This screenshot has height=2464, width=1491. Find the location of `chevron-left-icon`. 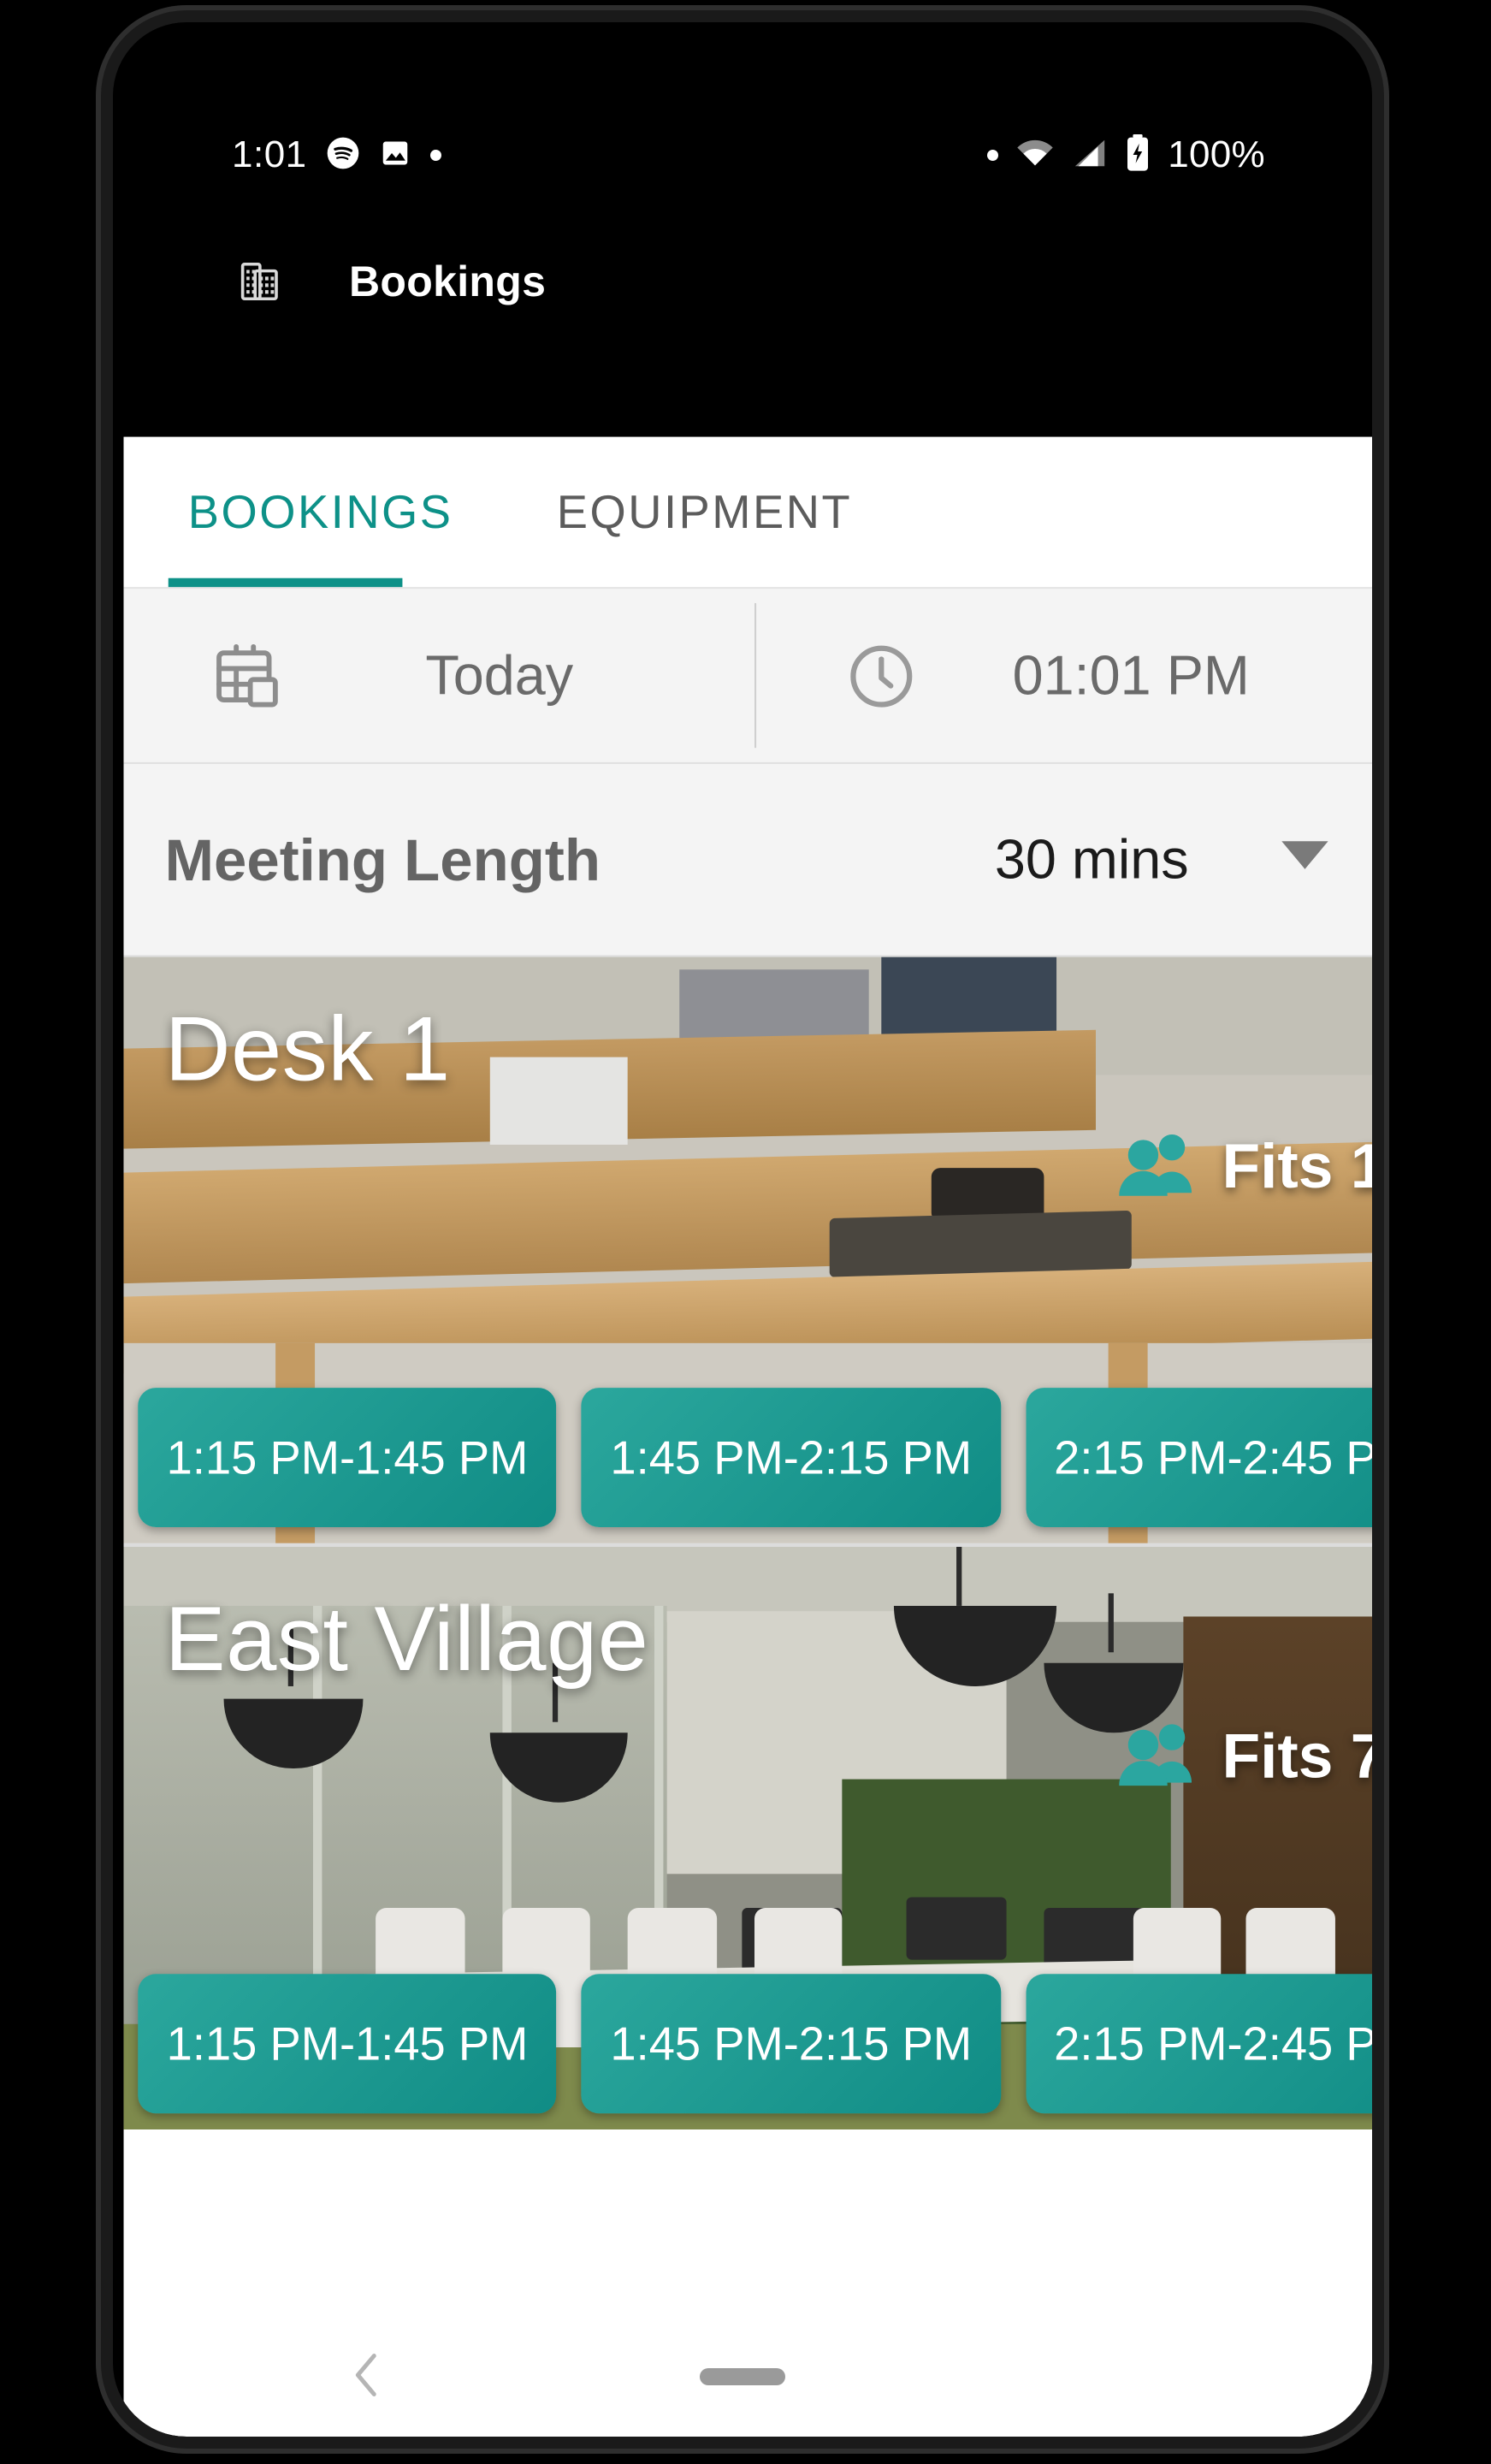

chevron-left-icon is located at coordinates (367, 2377).